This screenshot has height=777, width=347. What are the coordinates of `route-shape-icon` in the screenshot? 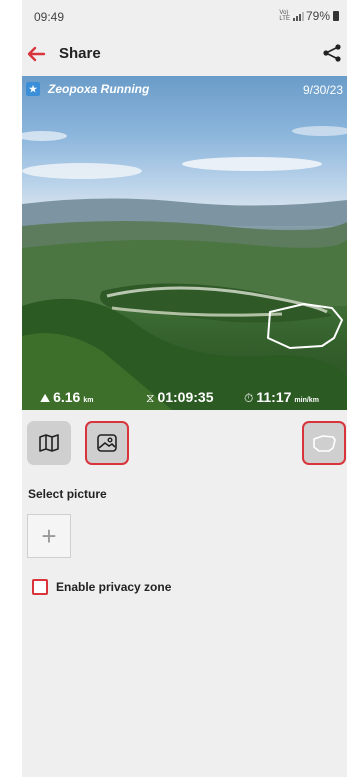 It's located at (324, 443).